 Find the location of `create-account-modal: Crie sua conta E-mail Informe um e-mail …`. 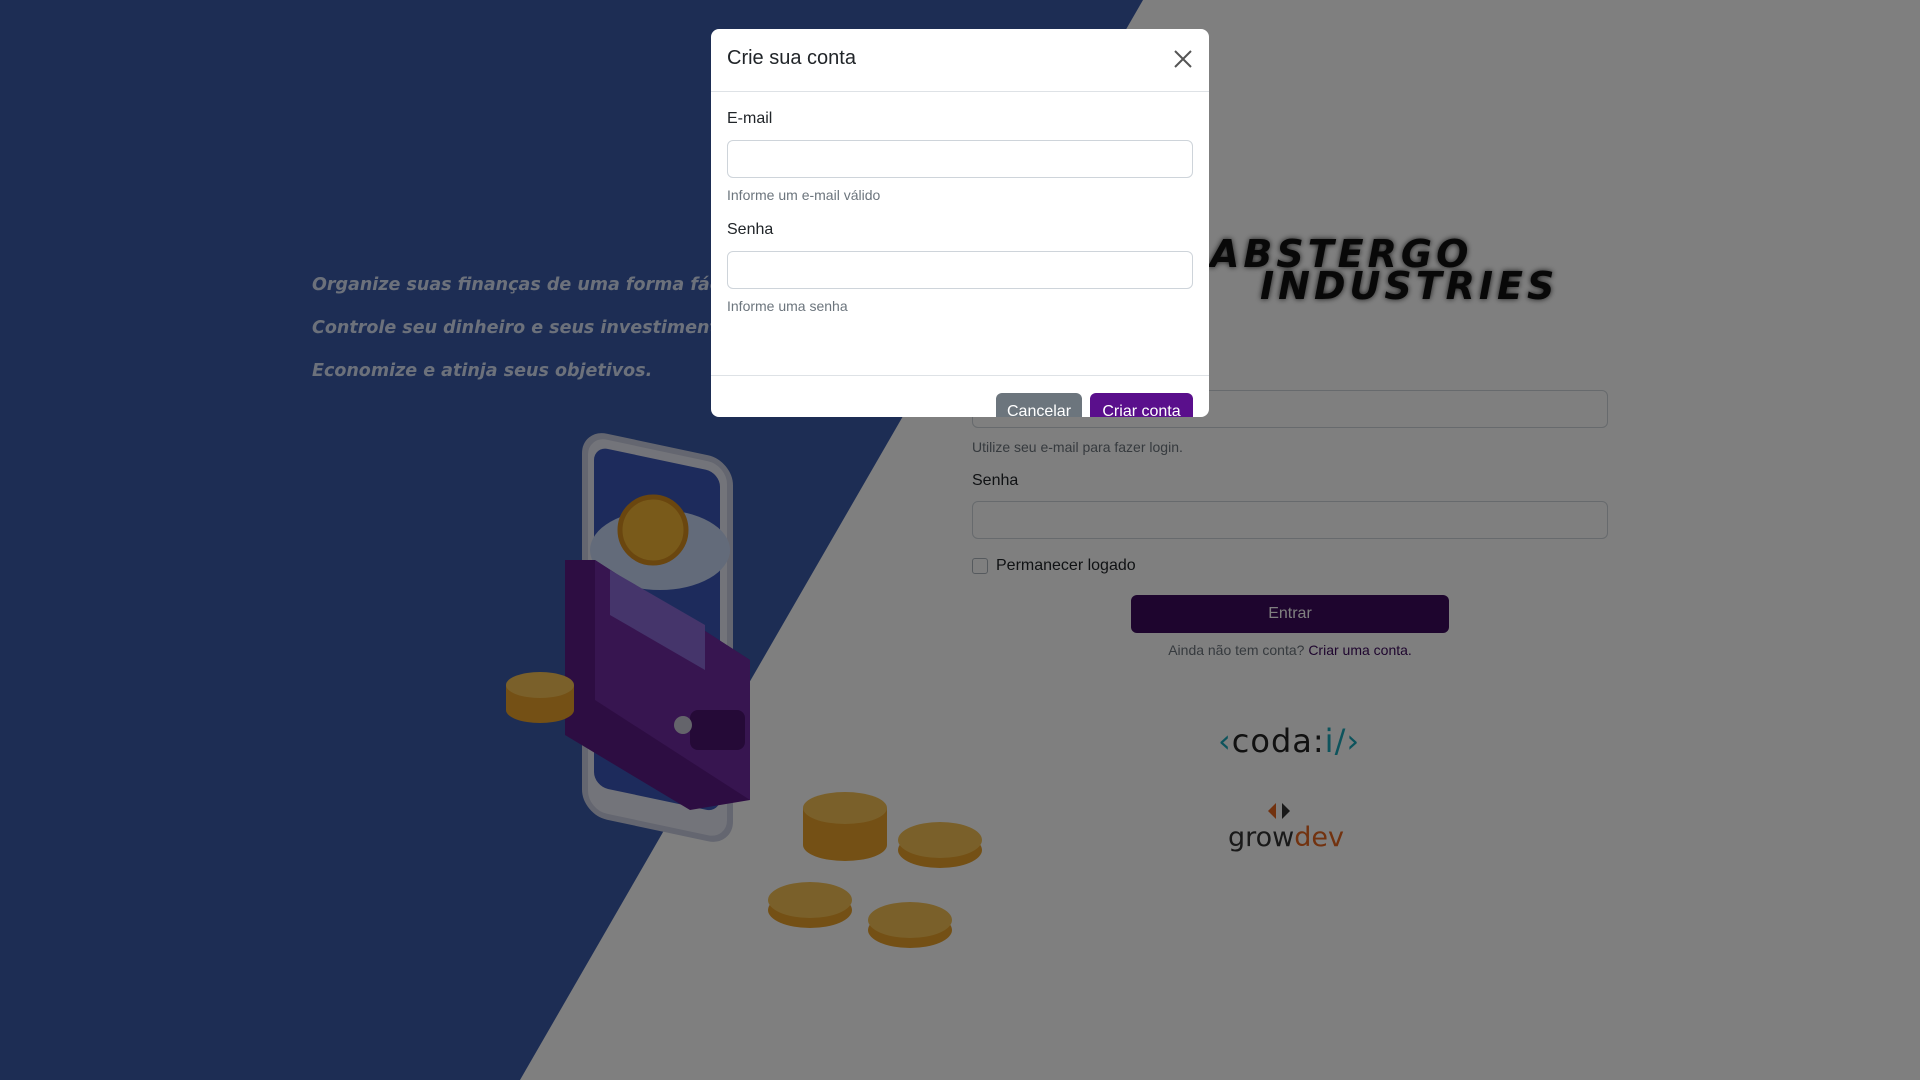

create-account-modal: Crie sua conta E-mail Informe um e-mail … is located at coordinates (960, 223).